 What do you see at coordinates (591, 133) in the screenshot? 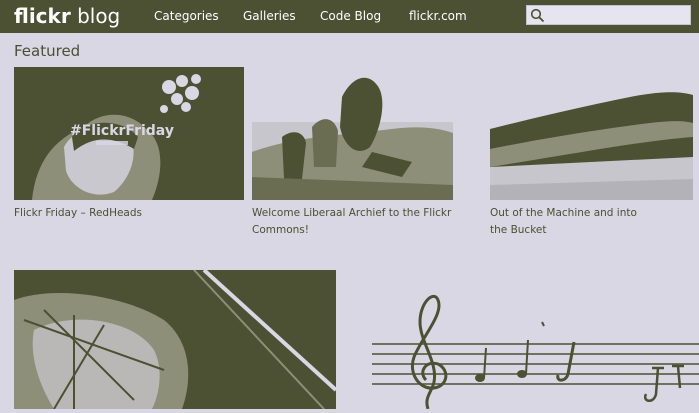
I see `featured-thumbnail-out-of-the-machine` at bounding box center [591, 133].